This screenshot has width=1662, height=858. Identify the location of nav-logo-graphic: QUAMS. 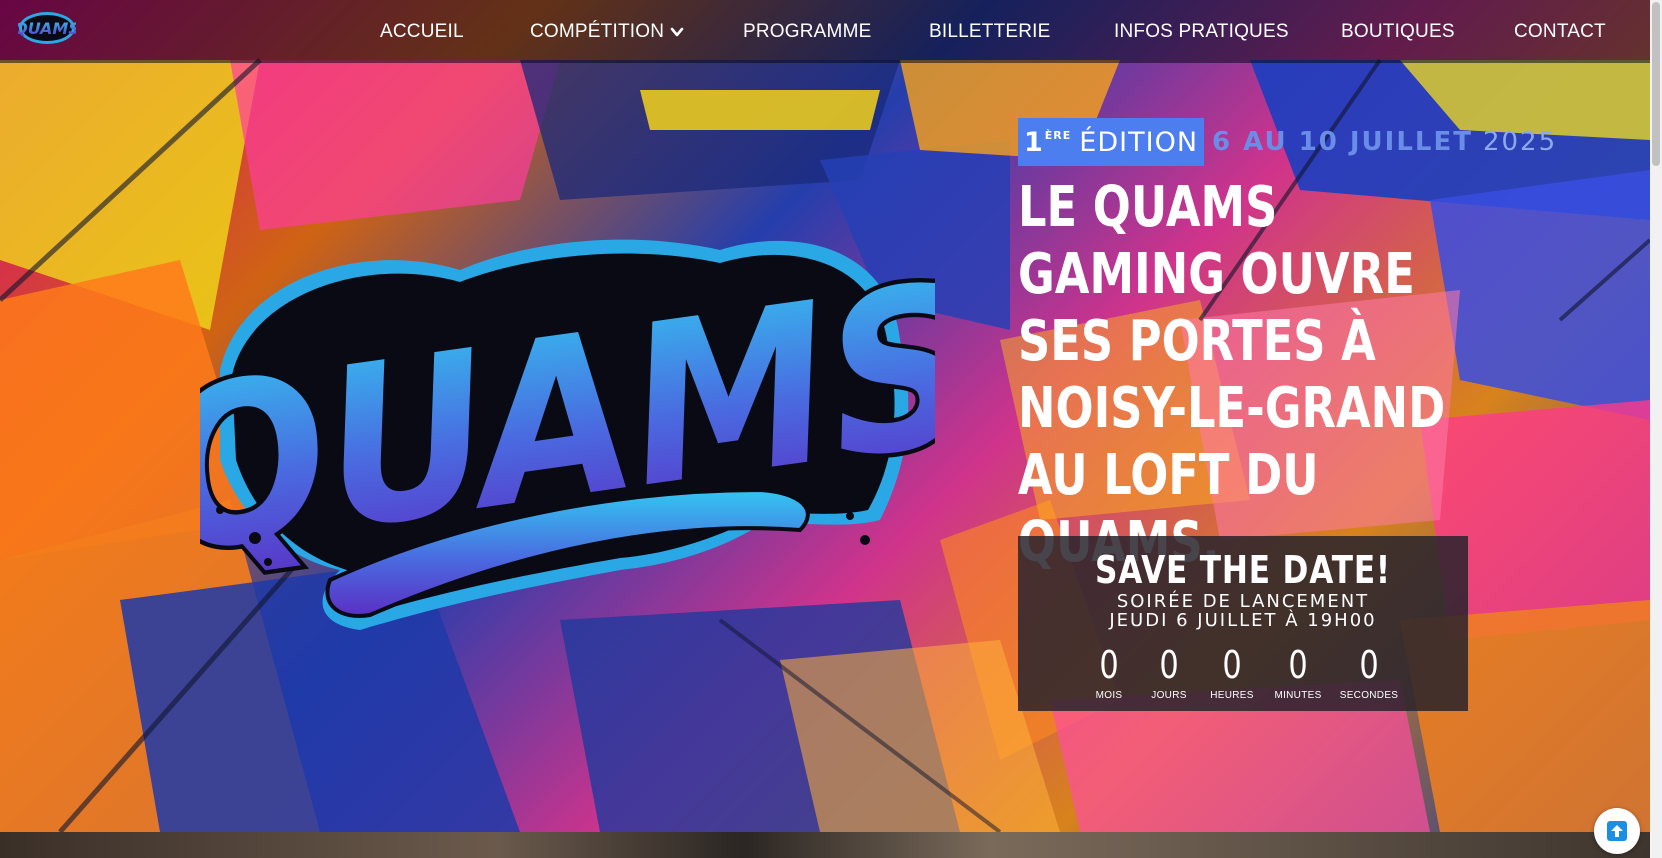
(47, 28).